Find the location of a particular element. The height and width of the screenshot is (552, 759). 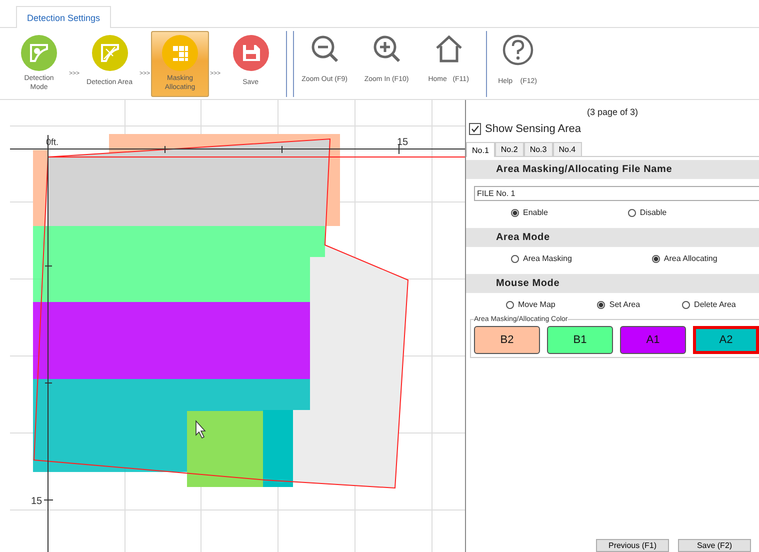

section-header: Mouse Mode is located at coordinates (612, 283).